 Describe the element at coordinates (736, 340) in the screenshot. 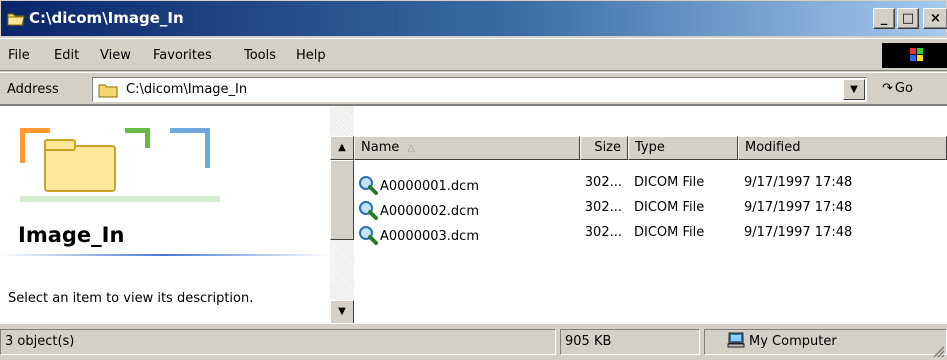

I see `my-computer-icon` at that location.